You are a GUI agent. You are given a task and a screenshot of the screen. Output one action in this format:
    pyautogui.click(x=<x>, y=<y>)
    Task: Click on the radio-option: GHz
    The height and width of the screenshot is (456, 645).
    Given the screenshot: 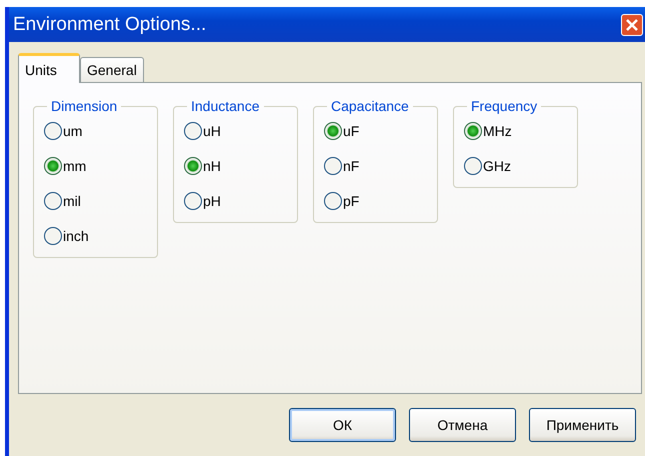 What is the action you would take?
    pyautogui.click(x=515, y=166)
    